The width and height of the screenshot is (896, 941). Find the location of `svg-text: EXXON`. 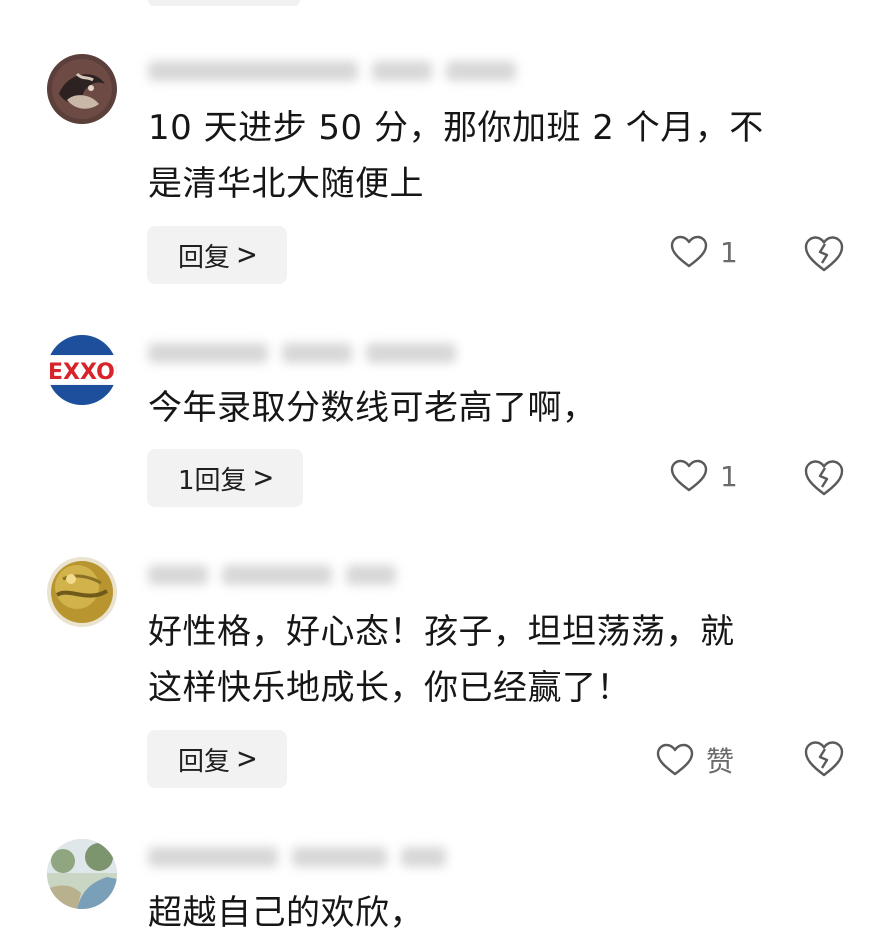

svg-text: EXXON is located at coordinates (82, 372).